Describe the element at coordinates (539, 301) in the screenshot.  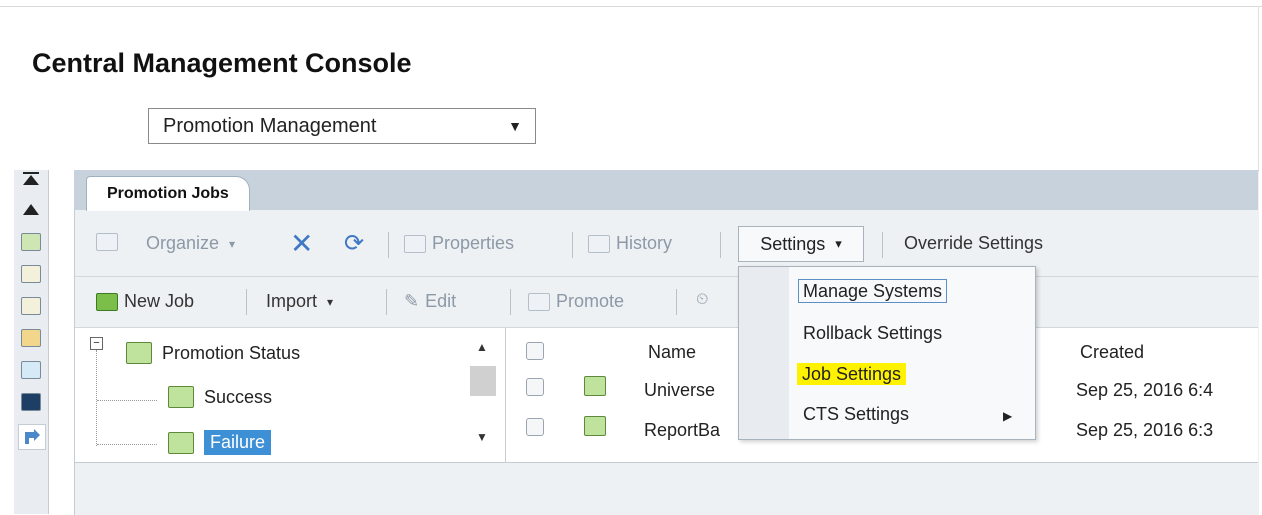
I see `promote-icon` at that location.